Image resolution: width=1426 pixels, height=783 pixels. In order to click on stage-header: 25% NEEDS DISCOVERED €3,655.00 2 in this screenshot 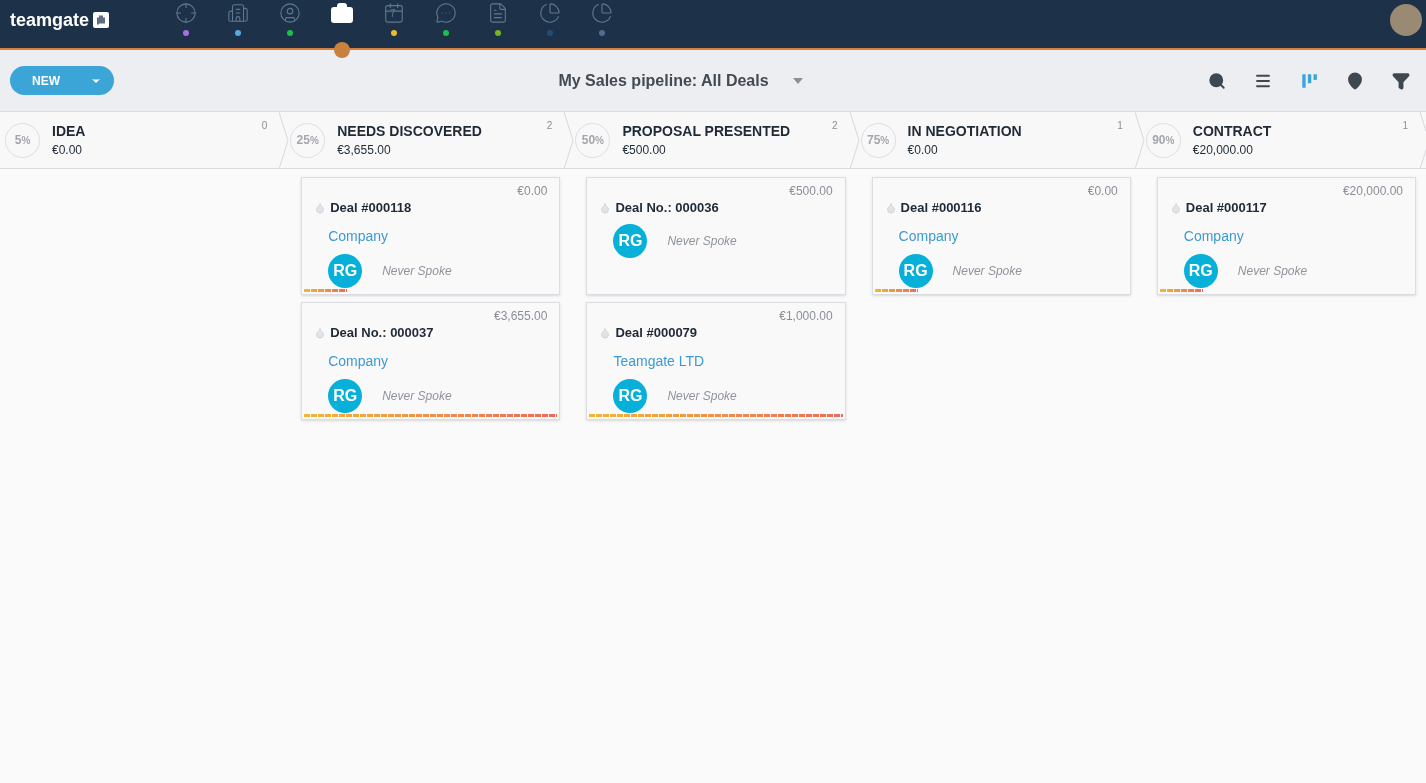, I will do `click(428, 140)`.